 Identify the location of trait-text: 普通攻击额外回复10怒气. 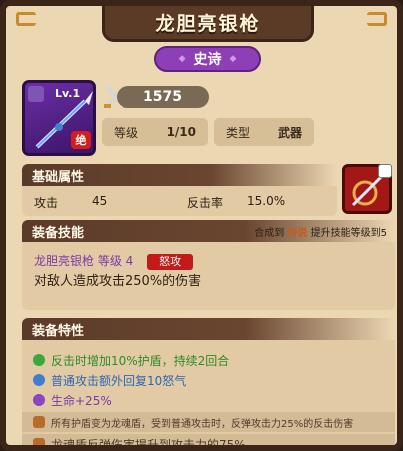
(119, 380).